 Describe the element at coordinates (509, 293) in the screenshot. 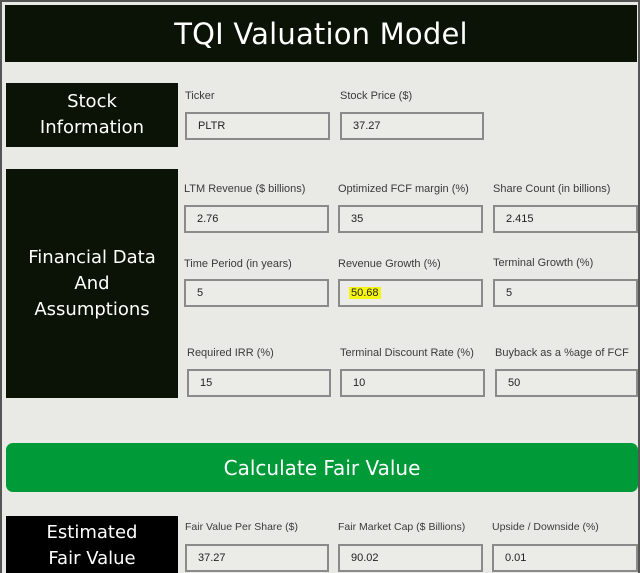

I see `terminal-growth-value: 5` at that location.